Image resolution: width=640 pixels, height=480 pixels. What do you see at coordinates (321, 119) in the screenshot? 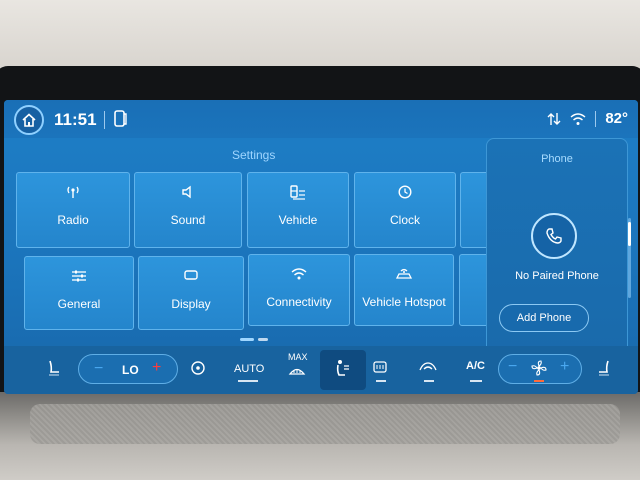
I see `status-bar` at bounding box center [321, 119].